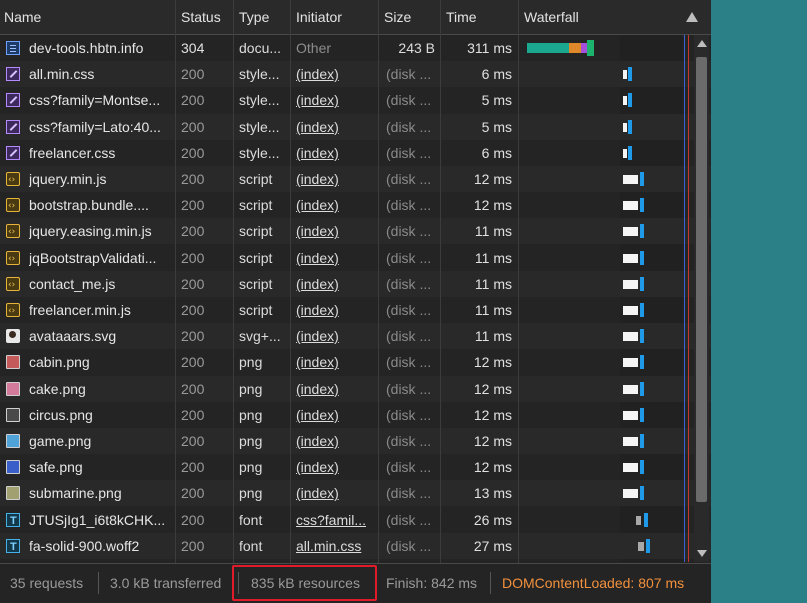 This screenshot has width=807, height=603. I want to click on column-header-waterfall: Waterfall, so click(617, 17).